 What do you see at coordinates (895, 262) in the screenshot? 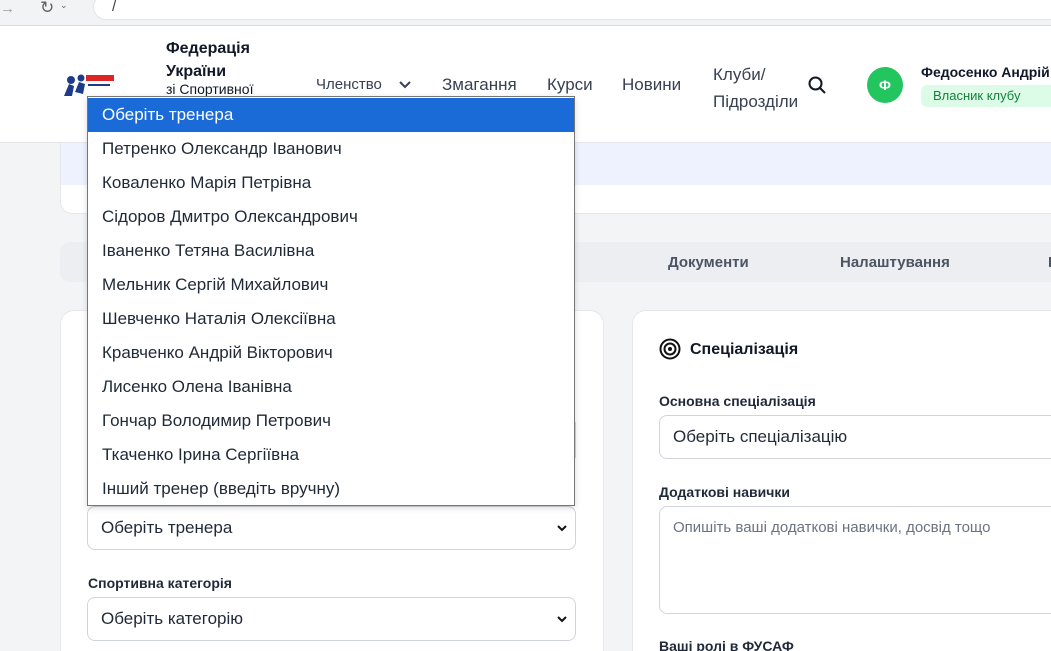
I see `tab-settings: Налаштування` at bounding box center [895, 262].